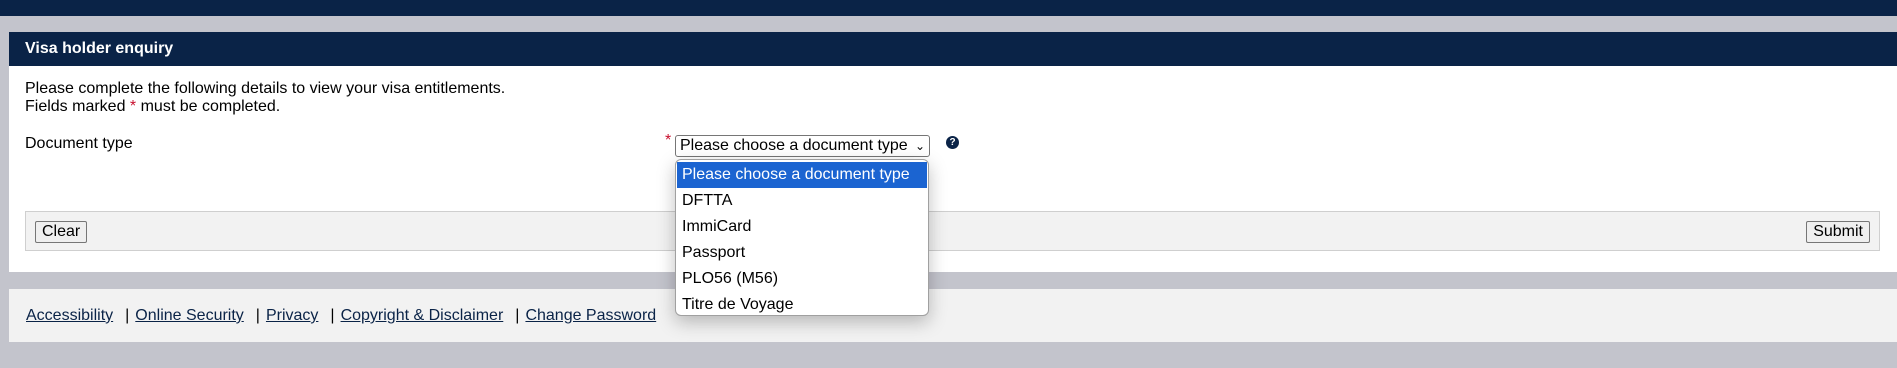  I want to click on chevron-down-icon: ⌄, so click(919, 146).